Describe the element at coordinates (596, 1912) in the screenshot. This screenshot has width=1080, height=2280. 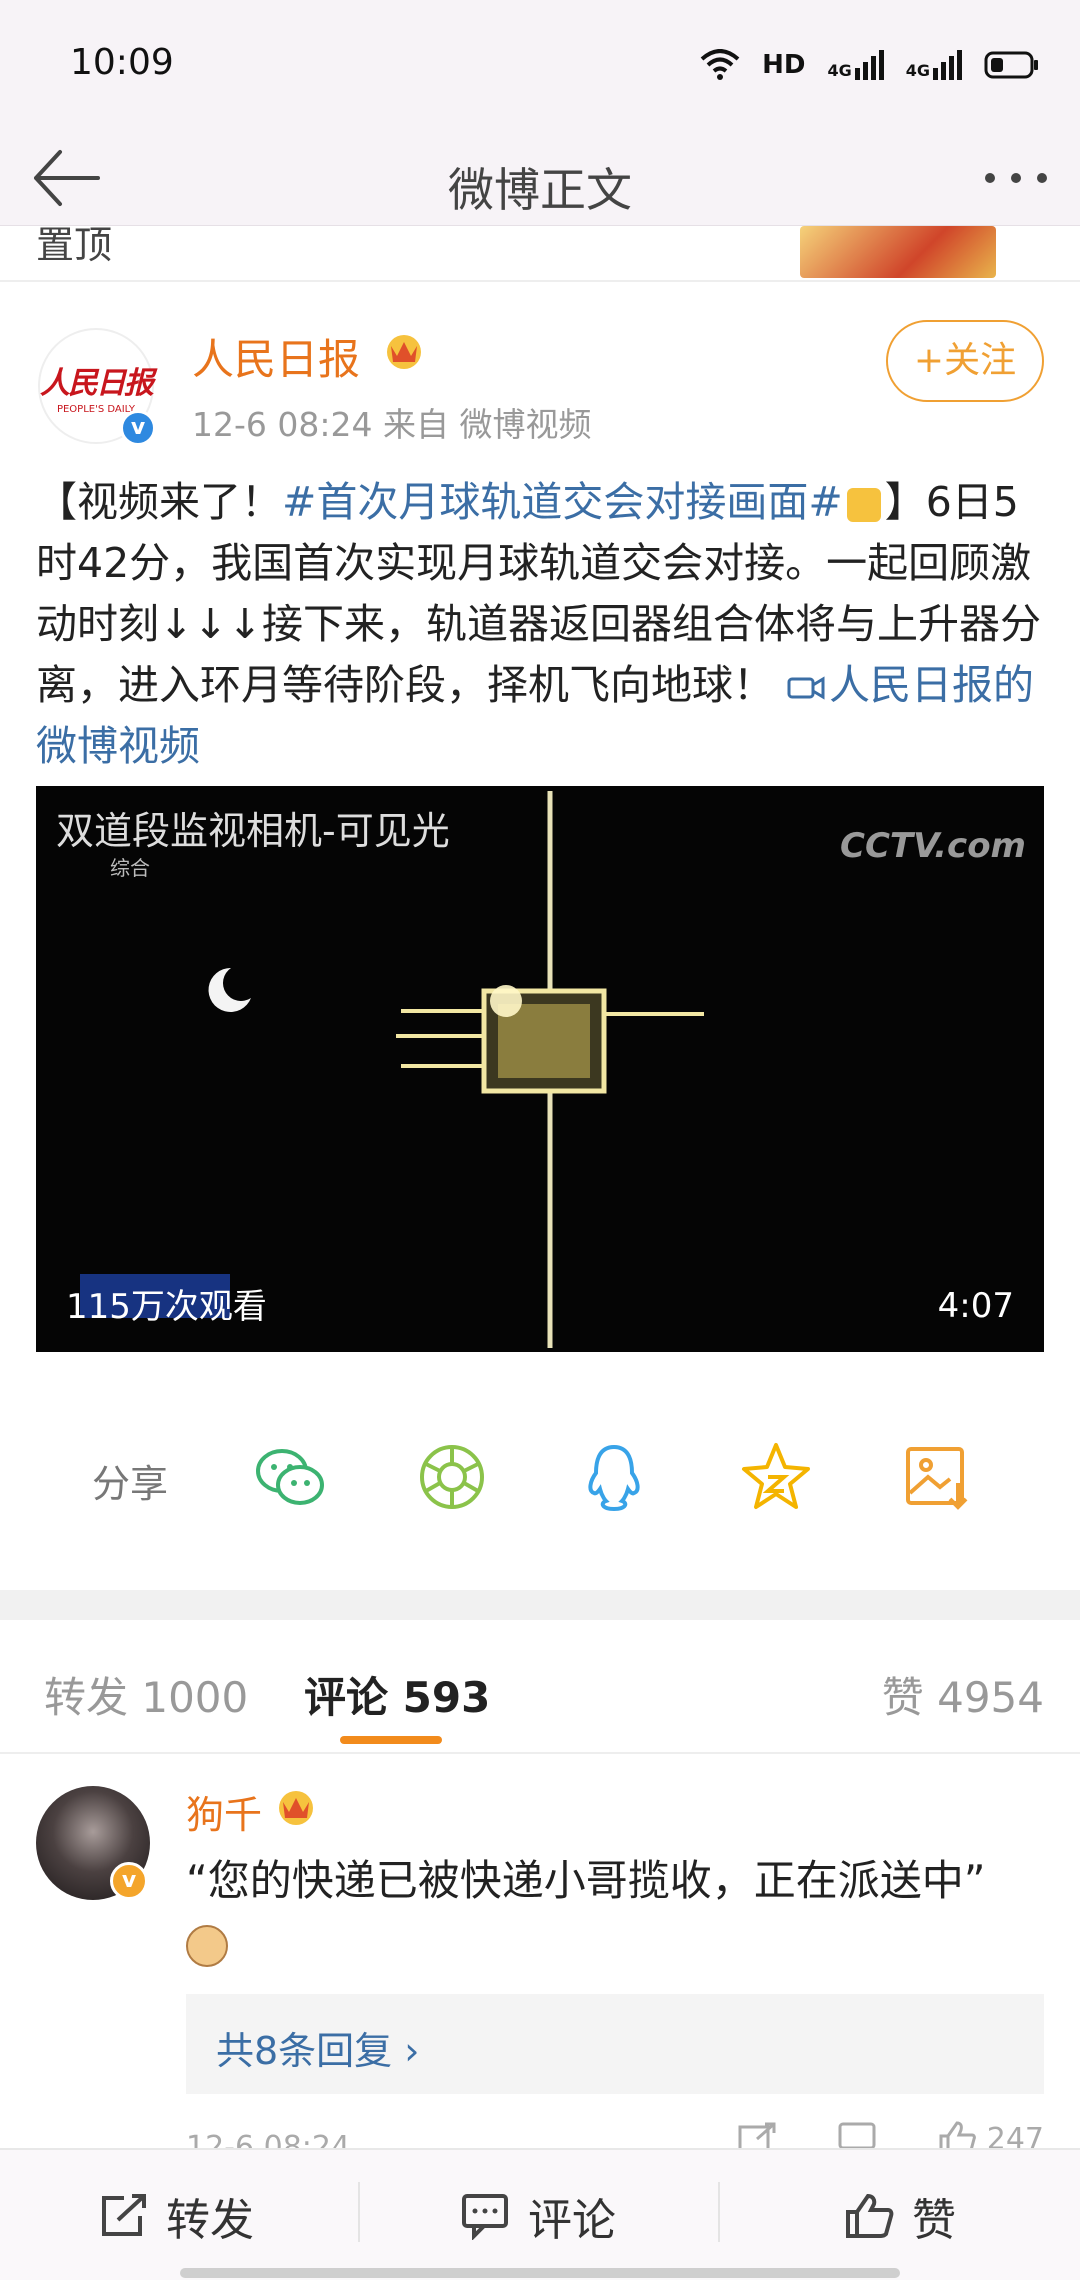
I see `comment-text: “您的快递已被快递小哥揽收，正在派送中”` at that location.